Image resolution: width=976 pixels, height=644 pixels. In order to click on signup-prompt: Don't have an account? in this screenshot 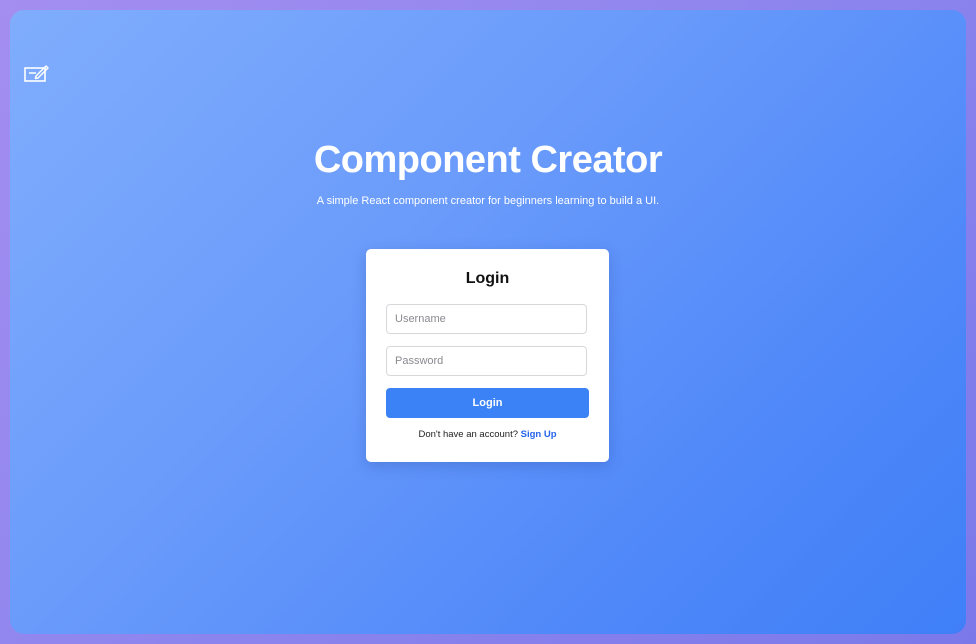, I will do `click(468, 434)`.